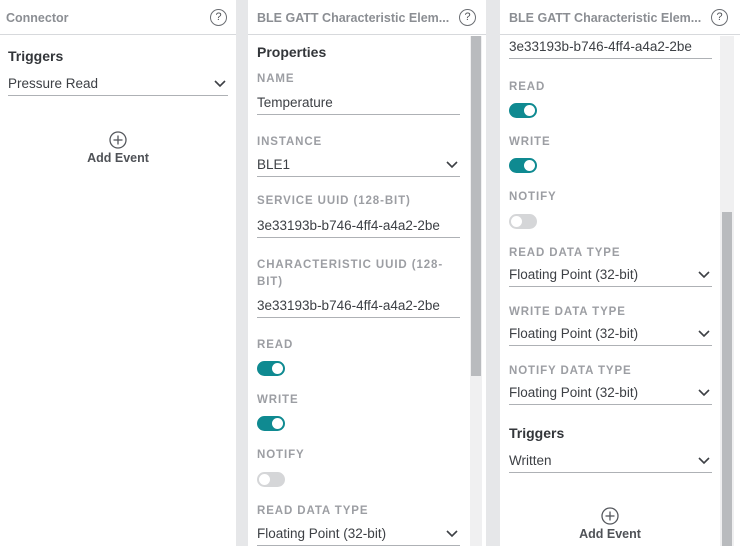  Describe the element at coordinates (574, 392) in the screenshot. I see `notify-data-type-value: Floating Point (32-bit)` at that location.